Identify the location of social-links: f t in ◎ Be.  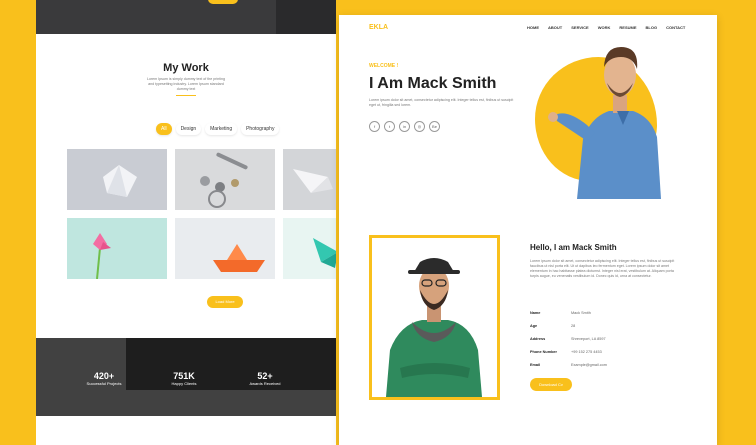
(404, 126).